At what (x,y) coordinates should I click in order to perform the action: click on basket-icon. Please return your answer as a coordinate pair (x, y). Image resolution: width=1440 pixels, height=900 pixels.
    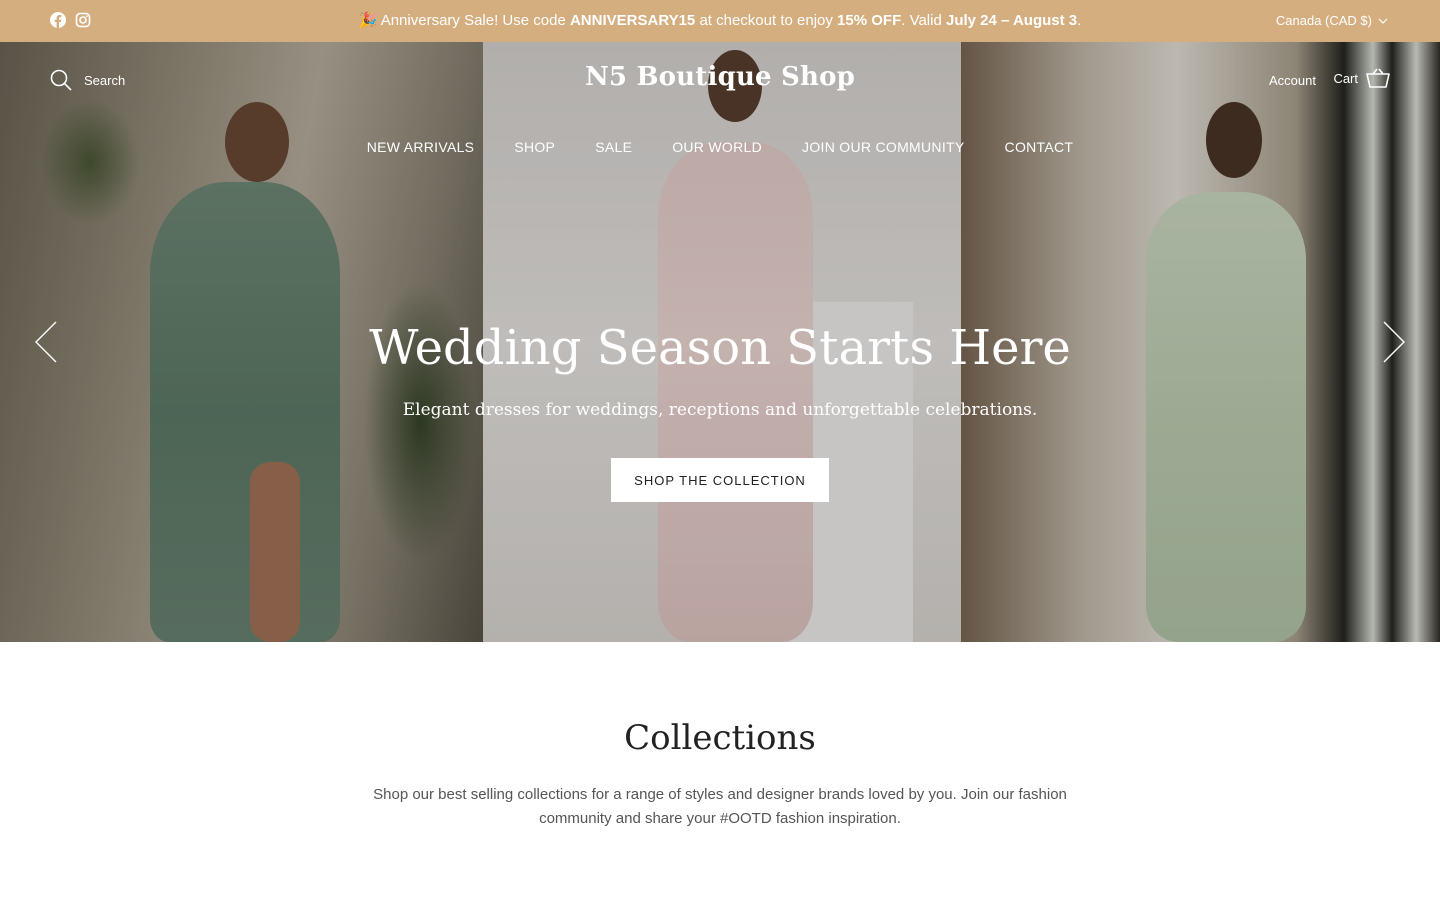
    Looking at the image, I should click on (1378, 78).